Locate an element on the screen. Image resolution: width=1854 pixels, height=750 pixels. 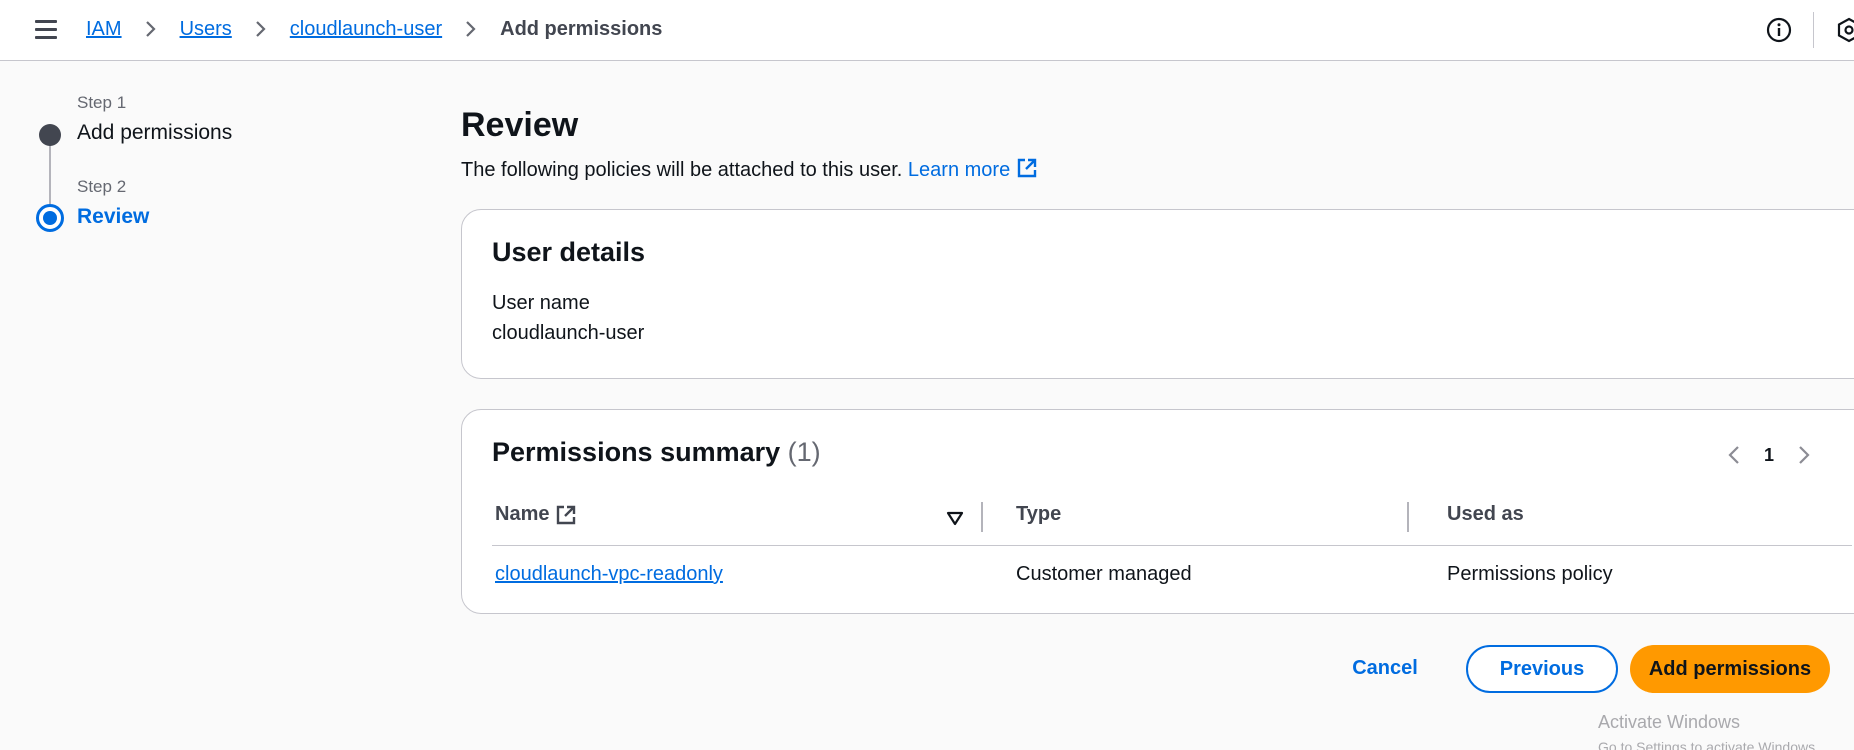
column-name-label: Name is located at coordinates (522, 514).